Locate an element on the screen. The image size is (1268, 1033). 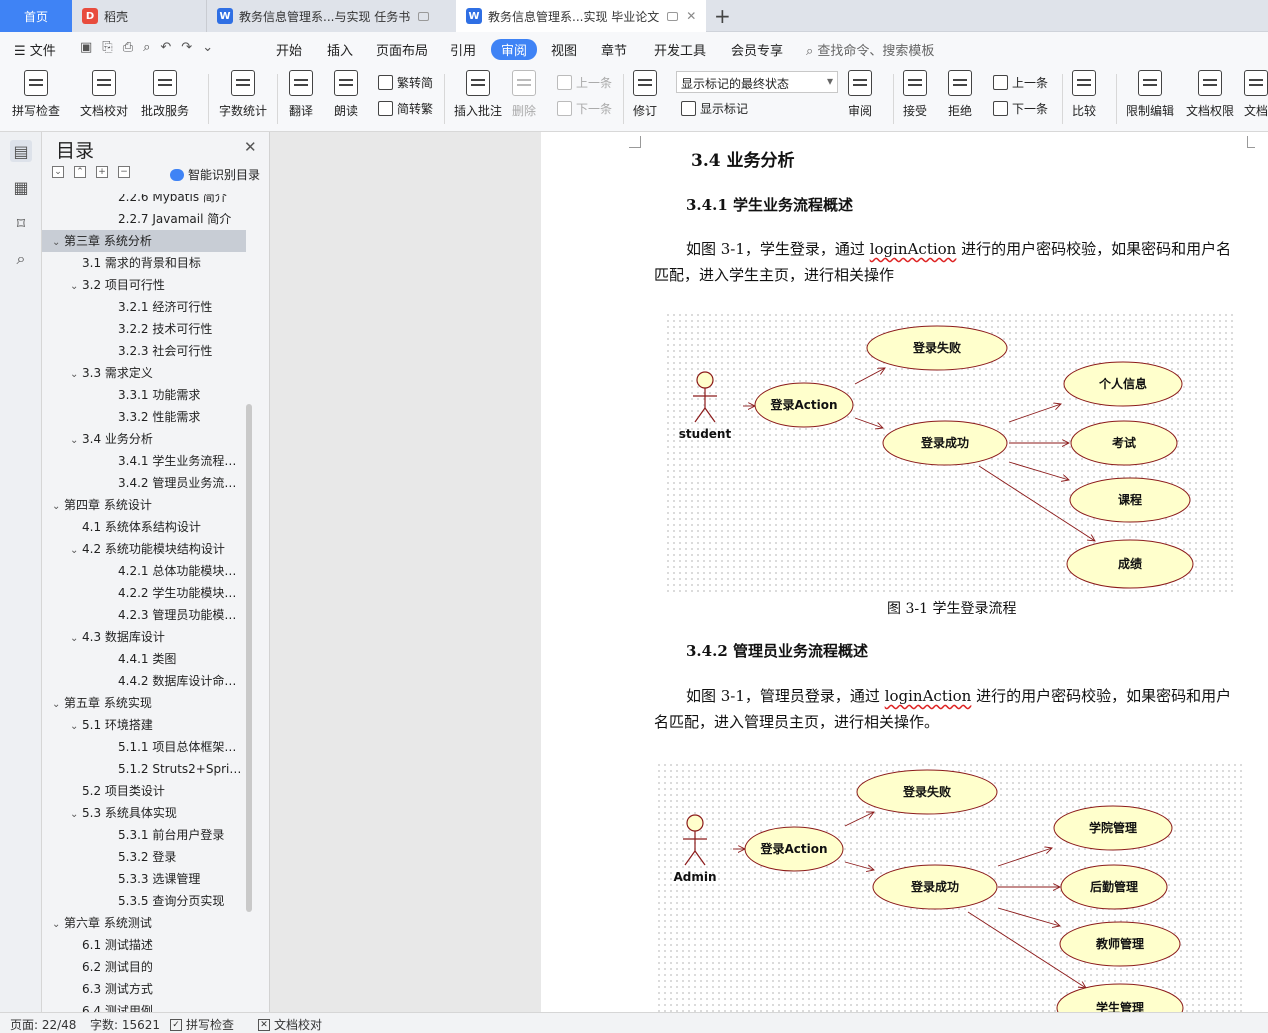
toc-item: 5.1.2 Struts2+Spring+Mybatis is located at coordinates (144, 769).